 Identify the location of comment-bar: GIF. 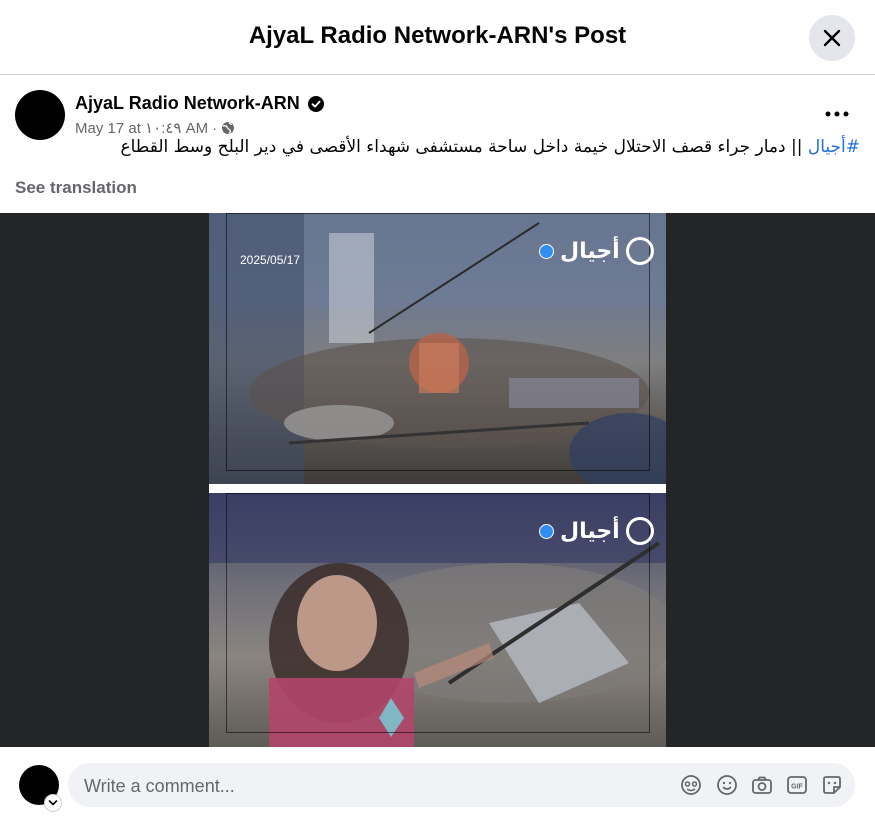
(437, 789).